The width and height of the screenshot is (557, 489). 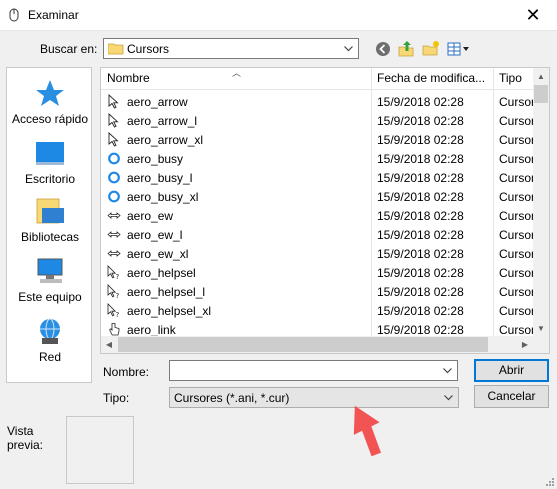 What do you see at coordinates (511, 396) in the screenshot?
I see `cancel-button: Cancelar` at bounding box center [511, 396].